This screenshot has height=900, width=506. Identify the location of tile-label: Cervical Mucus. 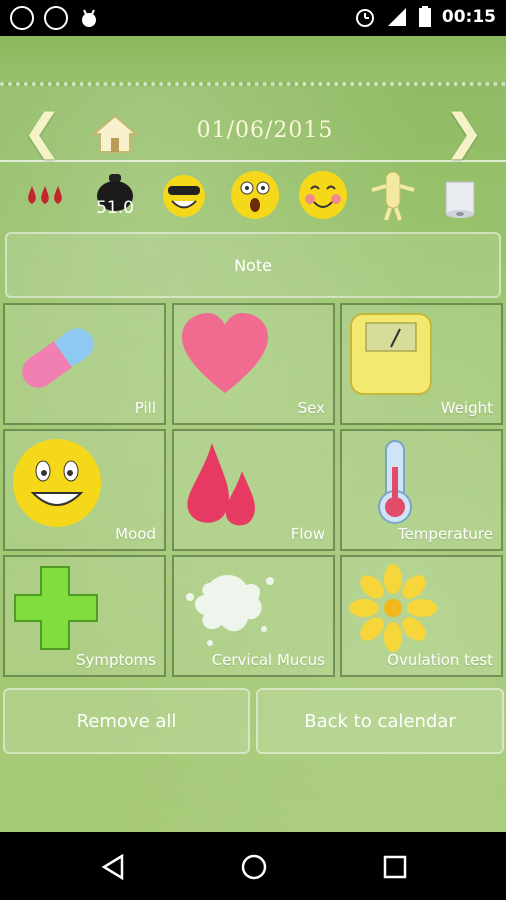
(268, 660).